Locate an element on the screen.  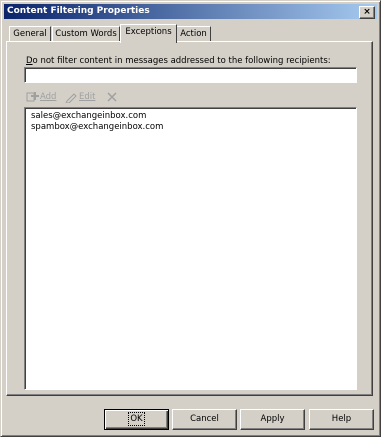
cancel-button: Cancel is located at coordinates (204, 419).